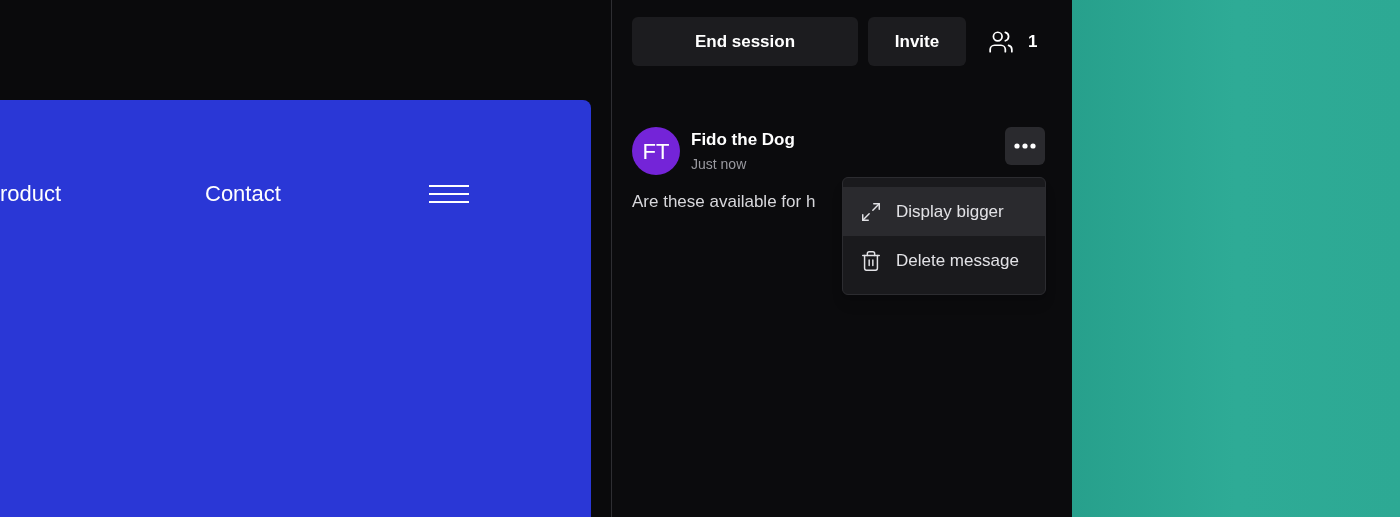  I want to click on end-session-button: End session, so click(745, 41).